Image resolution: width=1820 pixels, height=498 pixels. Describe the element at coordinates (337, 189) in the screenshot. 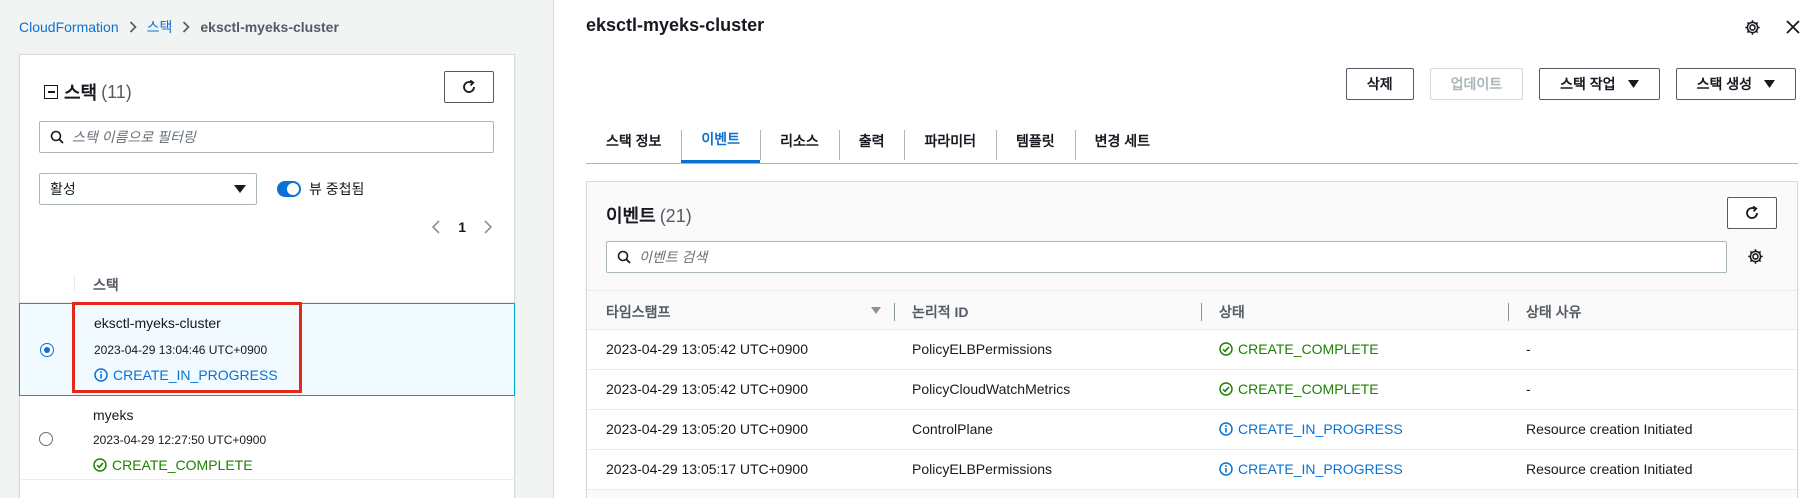

I see `nested-view-label: 뷰 중첩됨` at that location.